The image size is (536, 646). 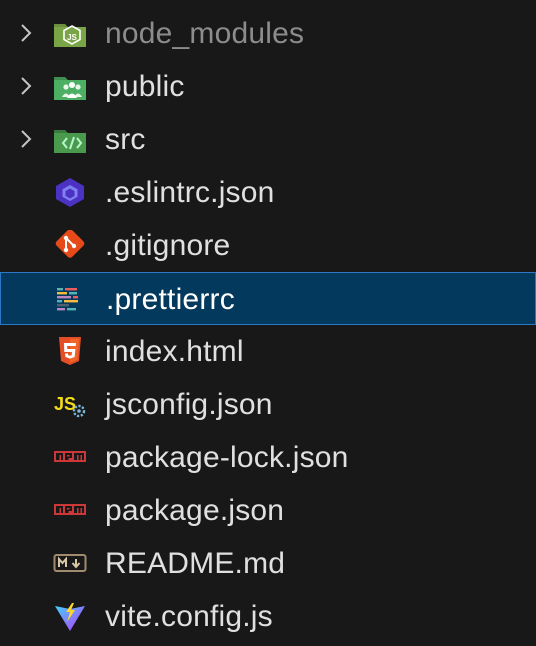 I want to click on tree-item-label: package-lock.json, so click(x=227, y=457).